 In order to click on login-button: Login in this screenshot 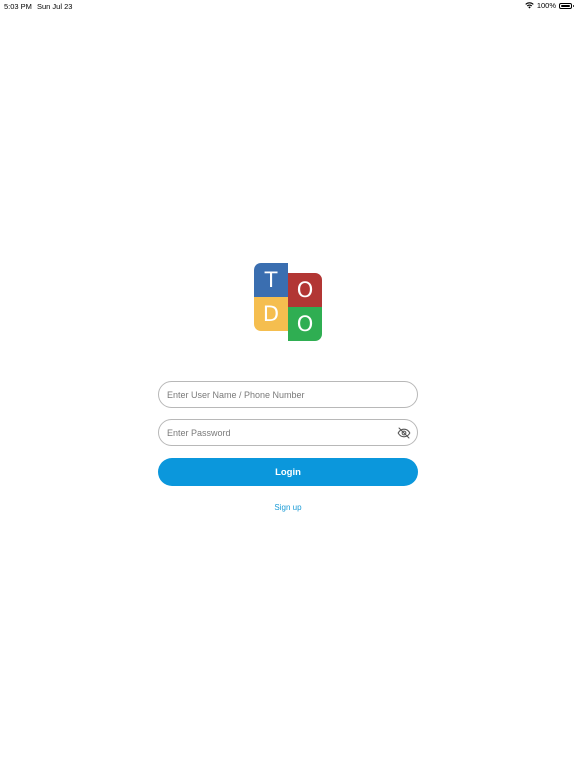, I will do `click(288, 472)`.